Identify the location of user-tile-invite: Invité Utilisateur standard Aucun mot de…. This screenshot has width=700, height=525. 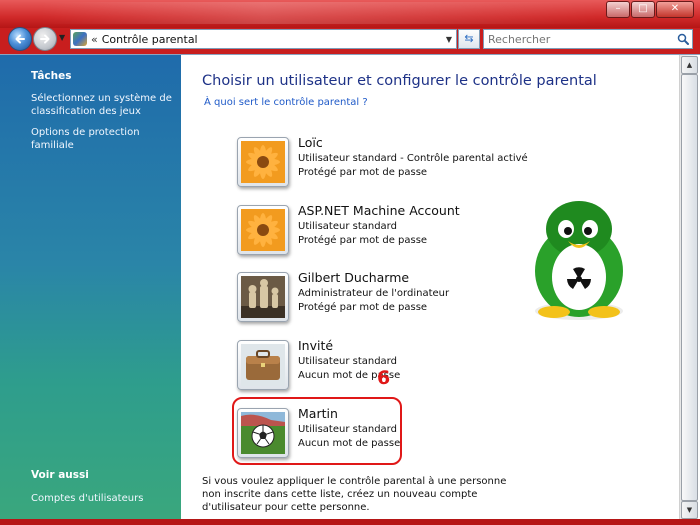
(352, 366).